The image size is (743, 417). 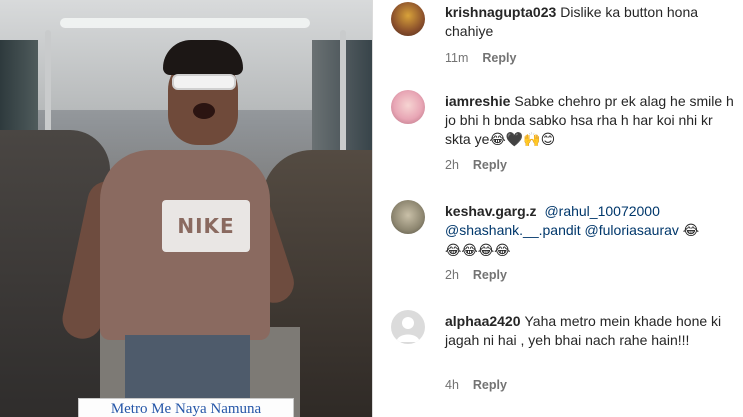 I want to click on comment-username: krishnagupta023, so click(x=500, y=12).